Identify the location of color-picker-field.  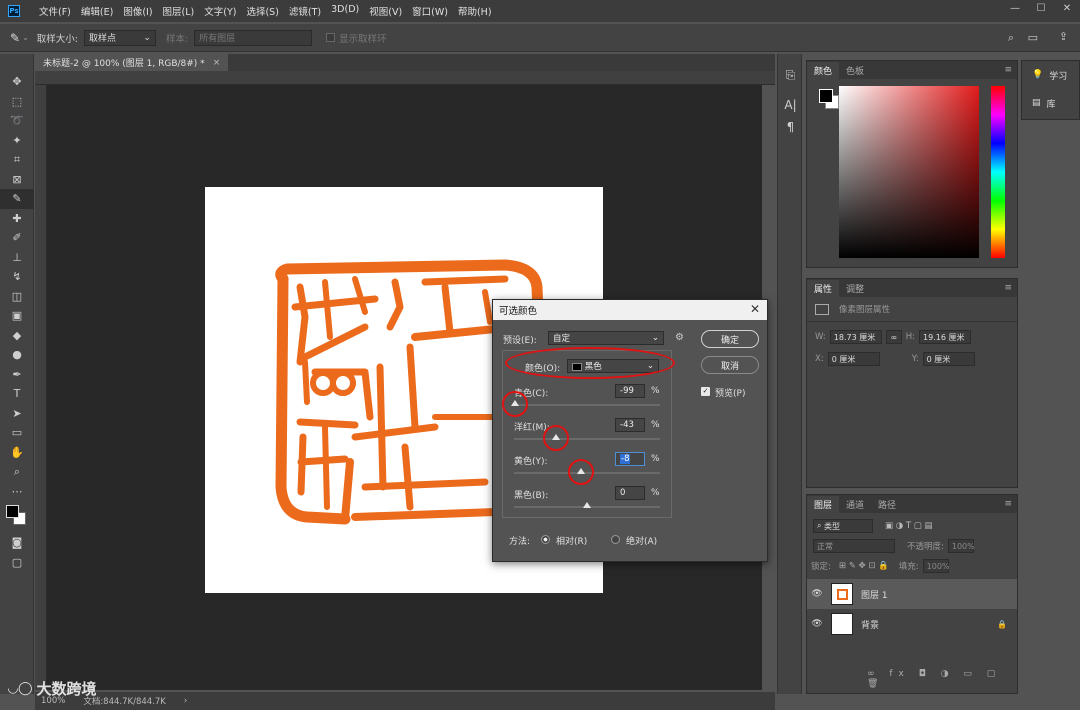
(909, 172).